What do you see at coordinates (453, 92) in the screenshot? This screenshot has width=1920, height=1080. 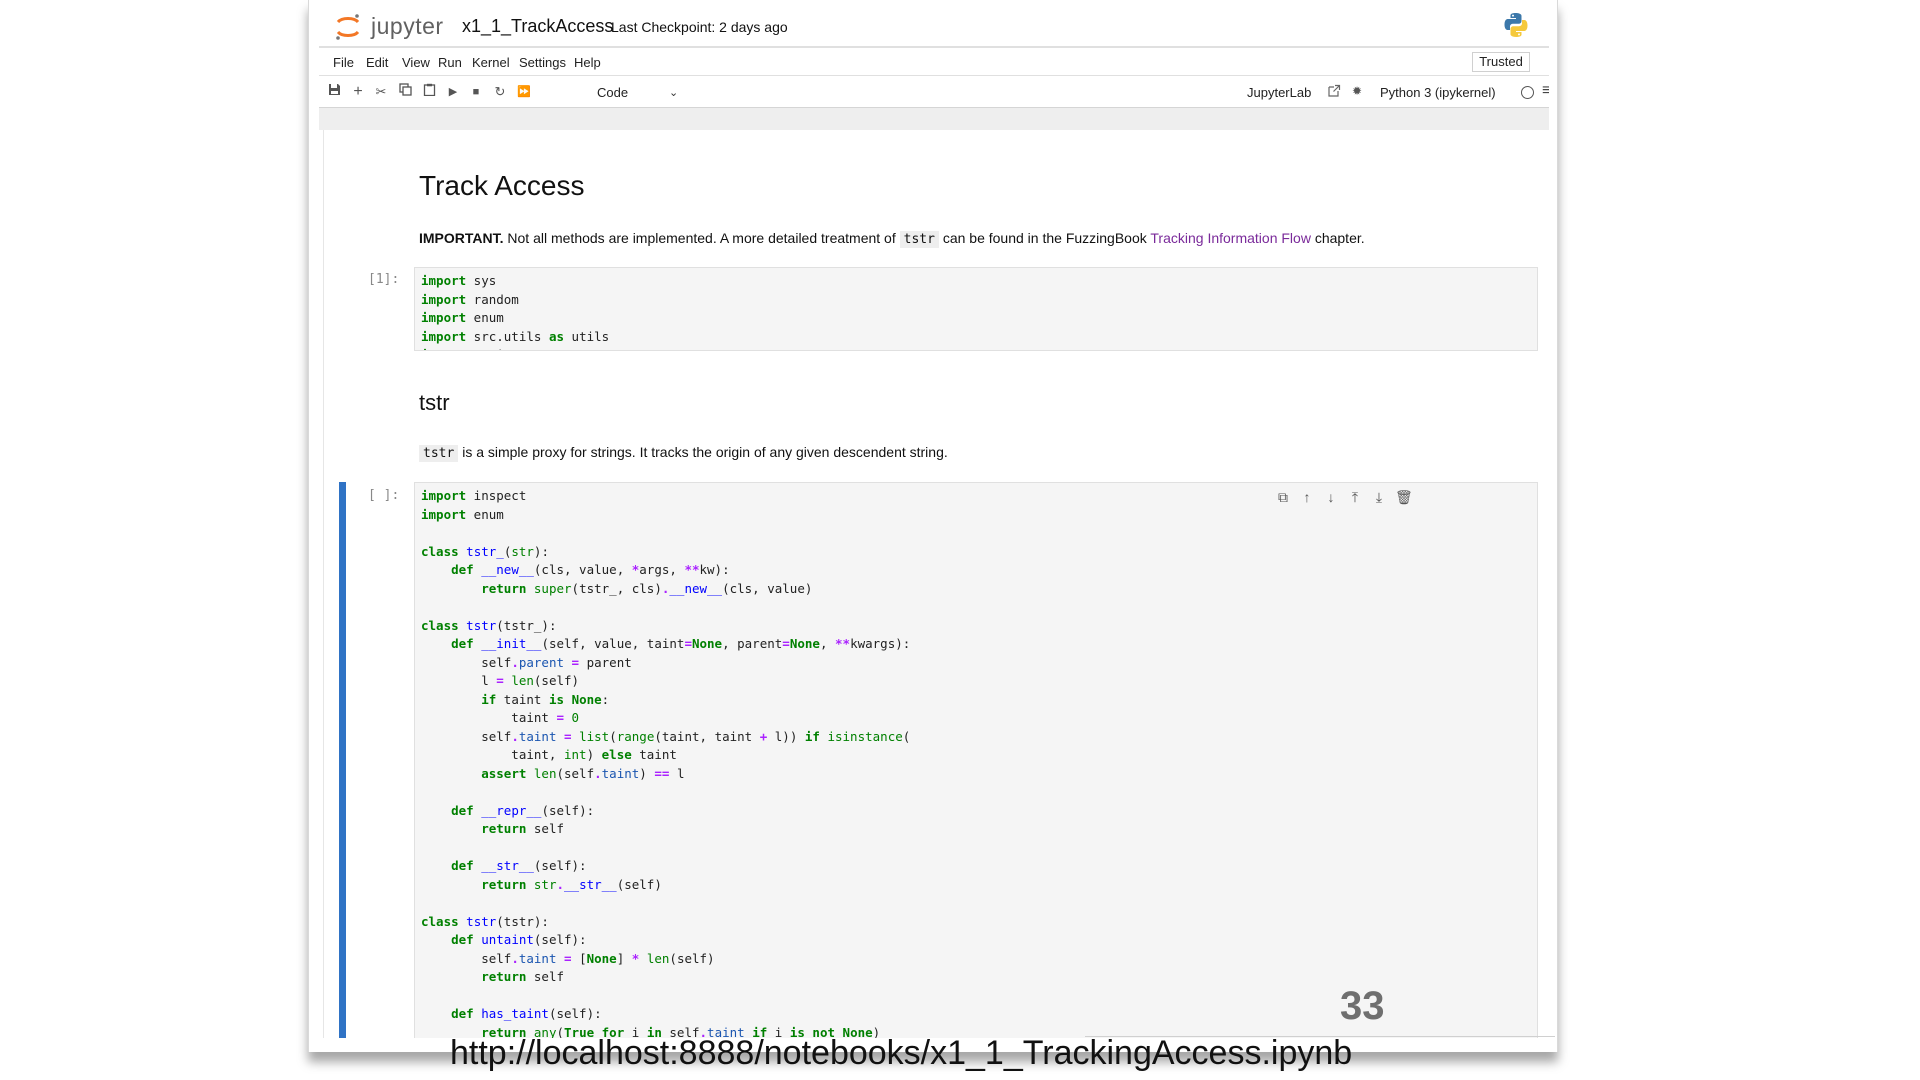 I see `run-icon: ▶` at bounding box center [453, 92].